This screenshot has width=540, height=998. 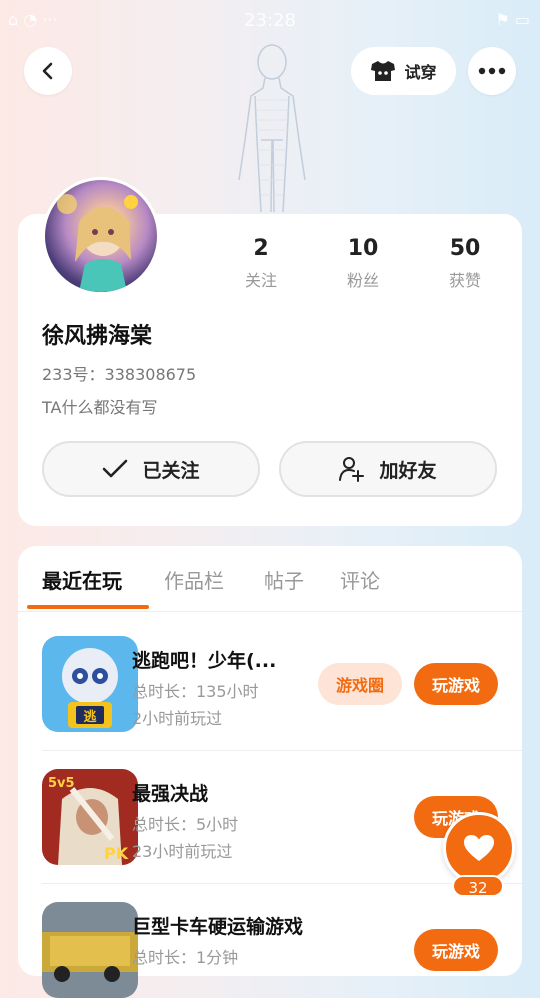 I want to click on game-2-image: 5v5 PK, so click(x=90, y=817).